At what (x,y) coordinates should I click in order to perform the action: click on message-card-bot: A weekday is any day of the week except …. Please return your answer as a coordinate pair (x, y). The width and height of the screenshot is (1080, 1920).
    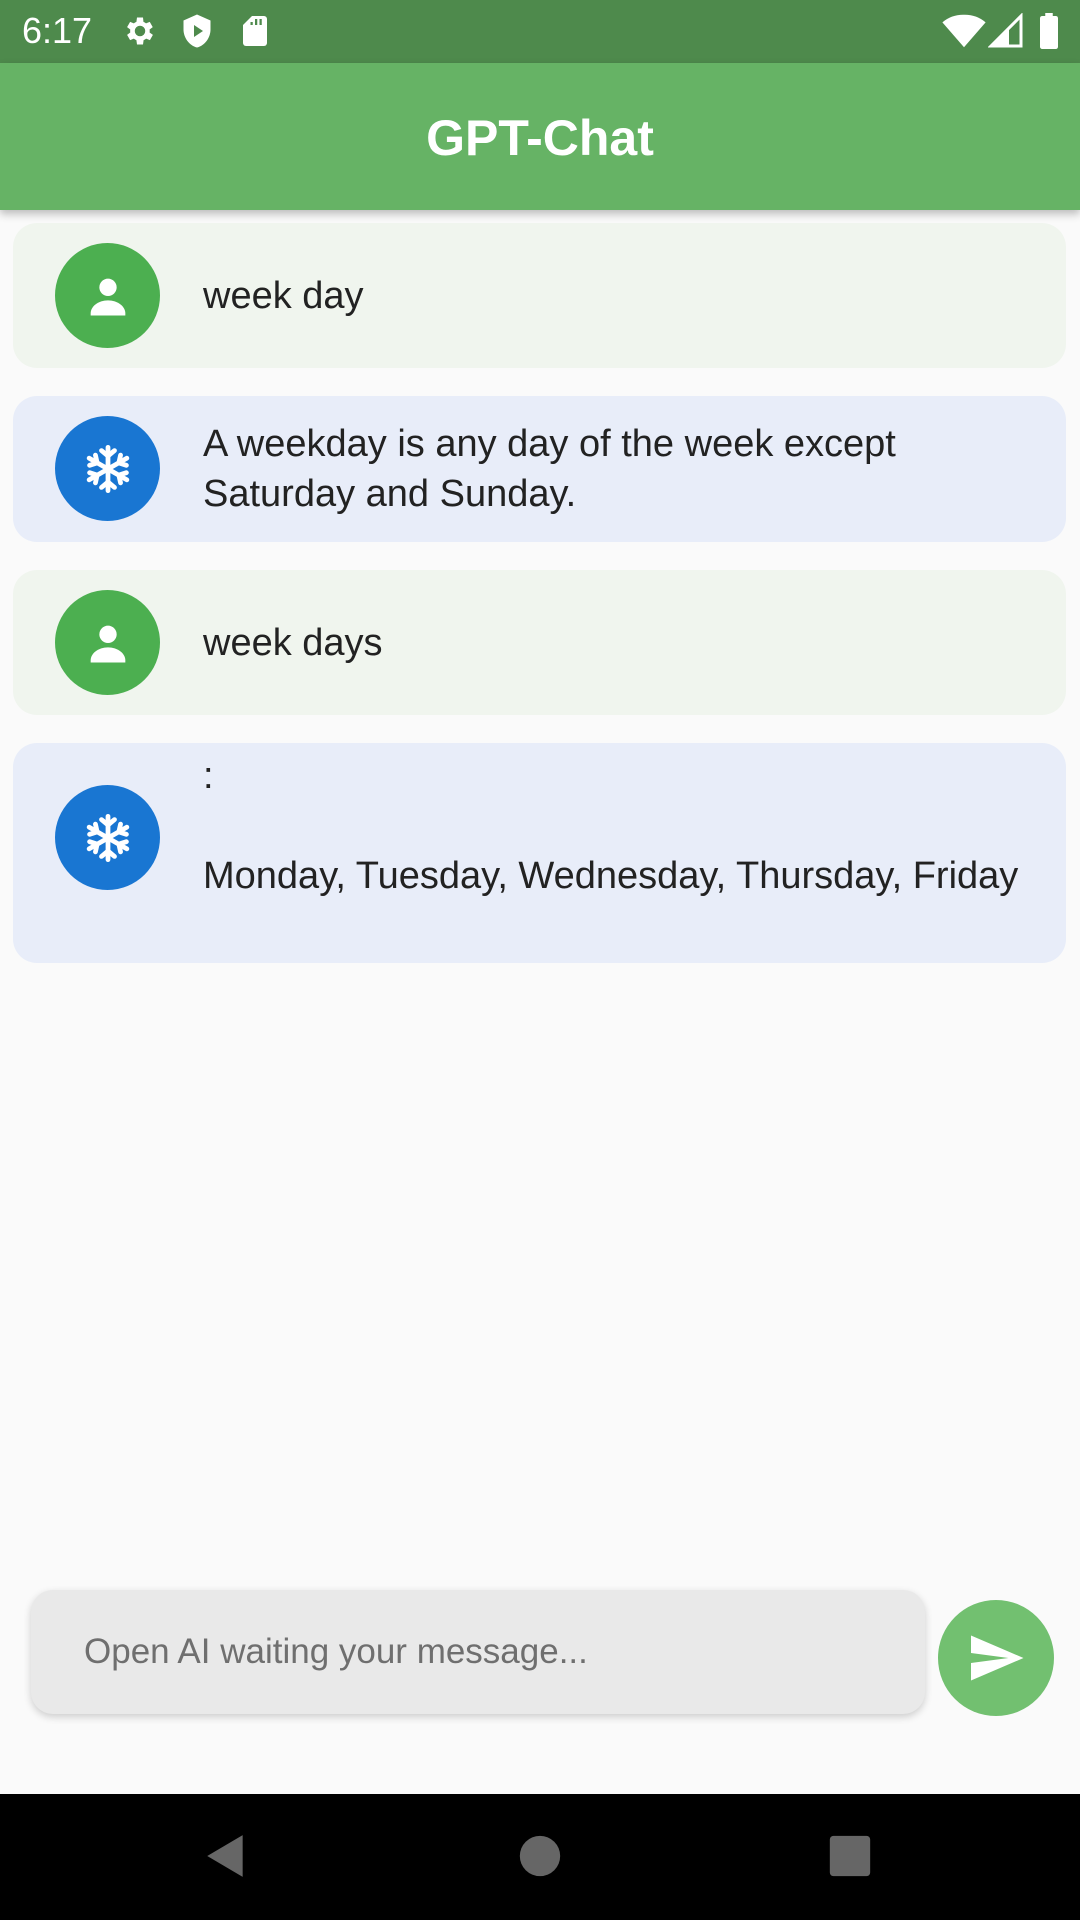
    Looking at the image, I should click on (539, 469).